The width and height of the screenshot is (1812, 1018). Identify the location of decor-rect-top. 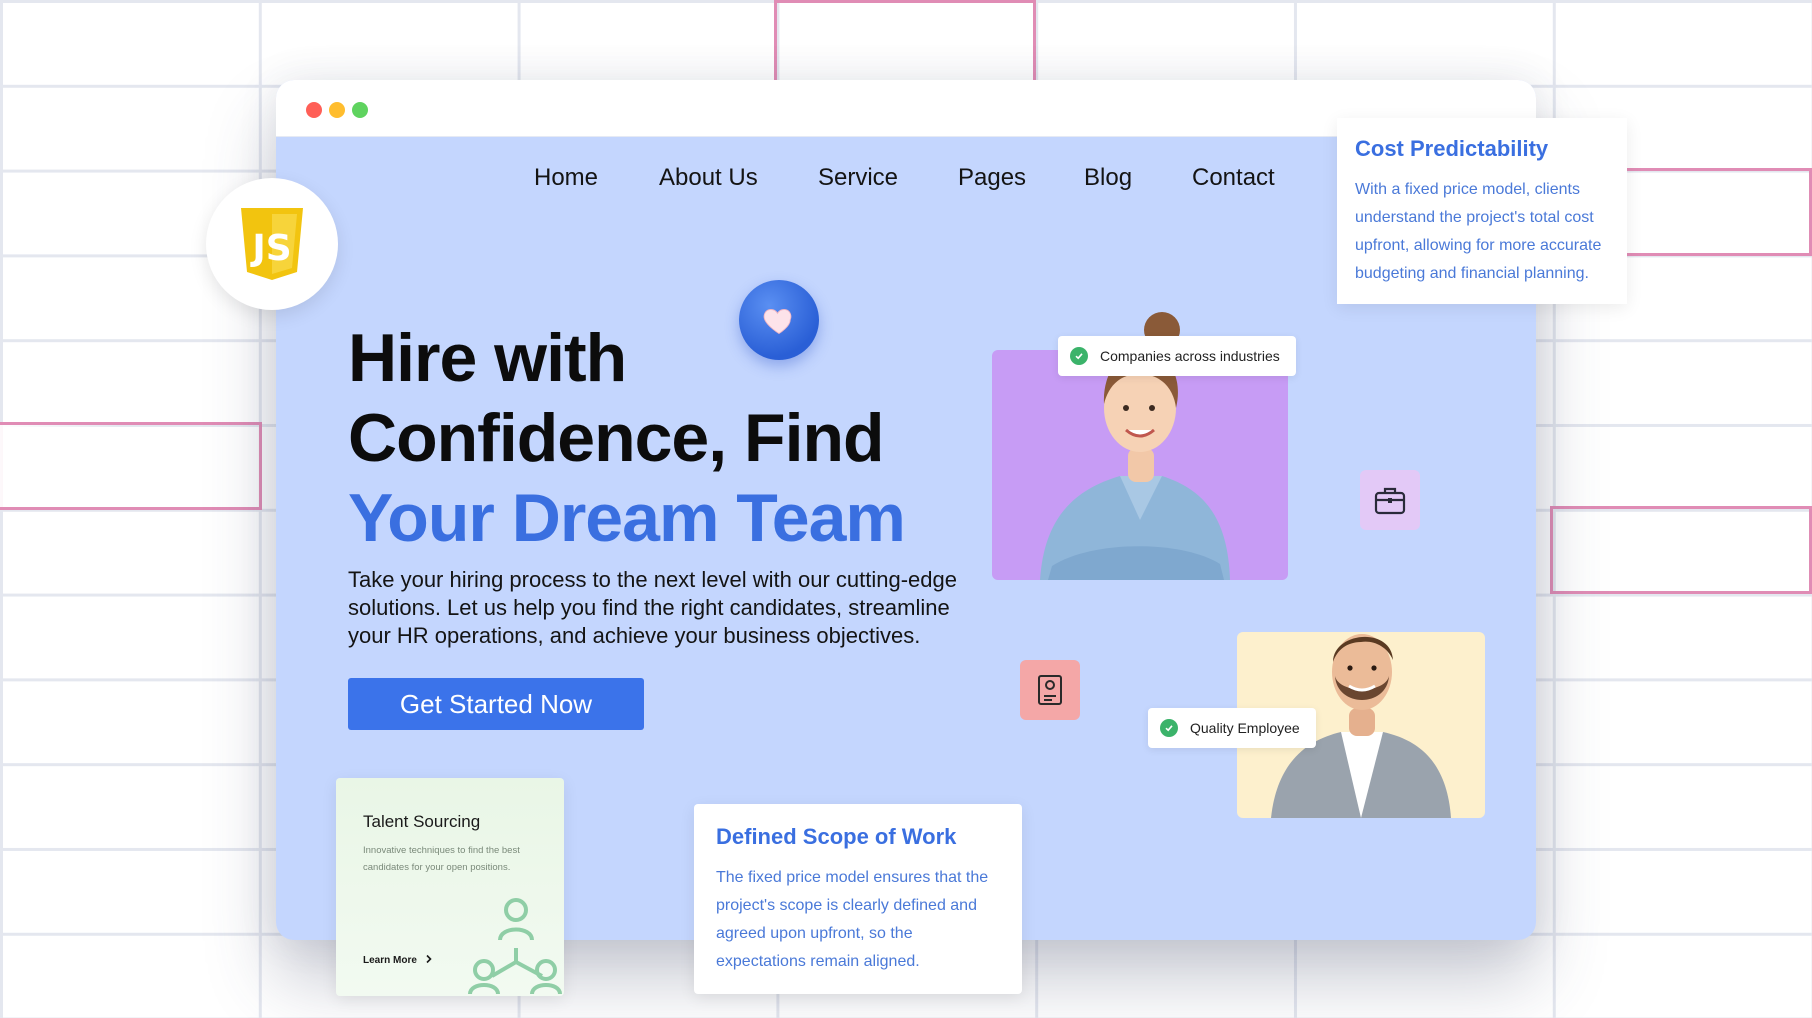
(905, 43).